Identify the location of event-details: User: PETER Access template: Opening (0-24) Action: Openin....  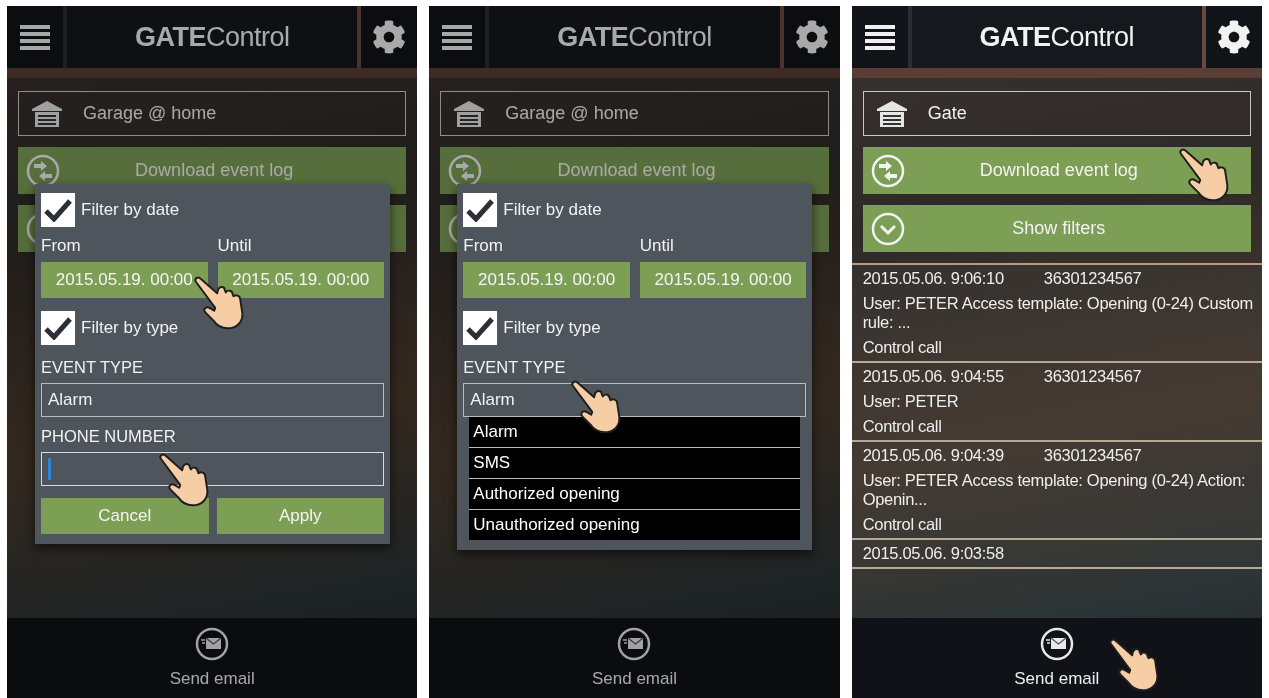
(1054, 490).